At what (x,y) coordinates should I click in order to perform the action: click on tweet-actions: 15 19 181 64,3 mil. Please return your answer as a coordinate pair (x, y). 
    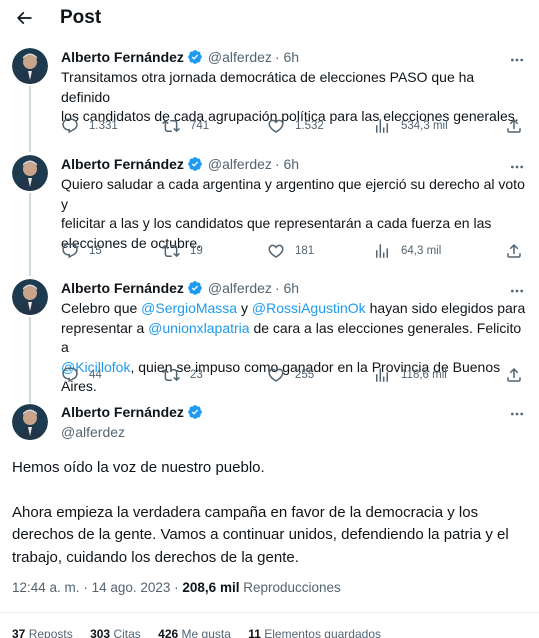
    Looking at the image, I should click on (294, 251).